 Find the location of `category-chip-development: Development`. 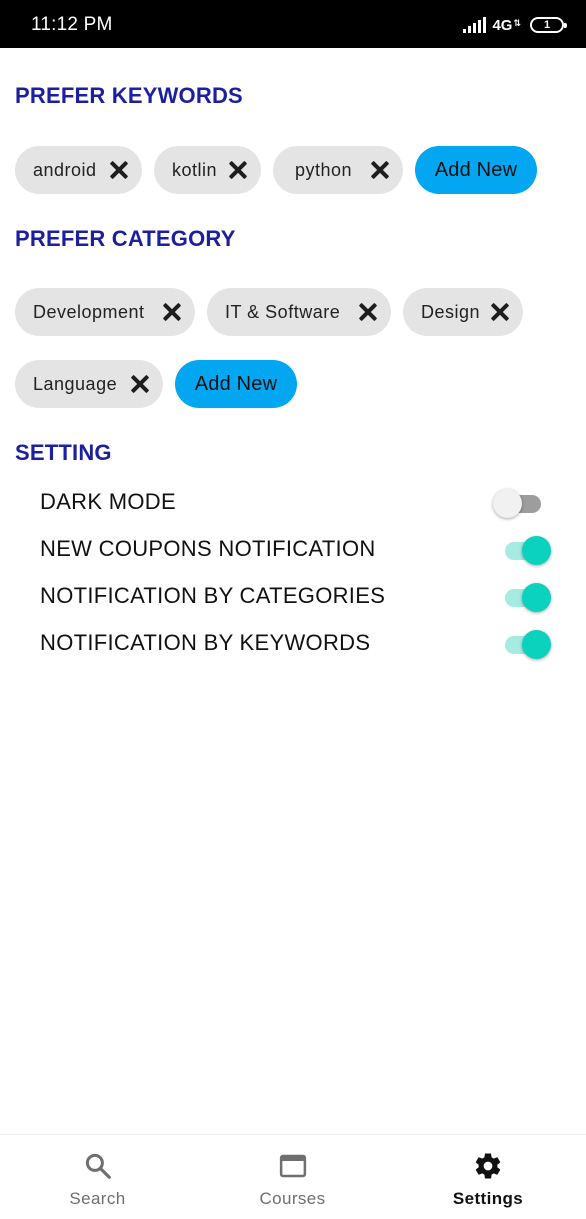

category-chip-development: Development is located at coordinates (105, 312).